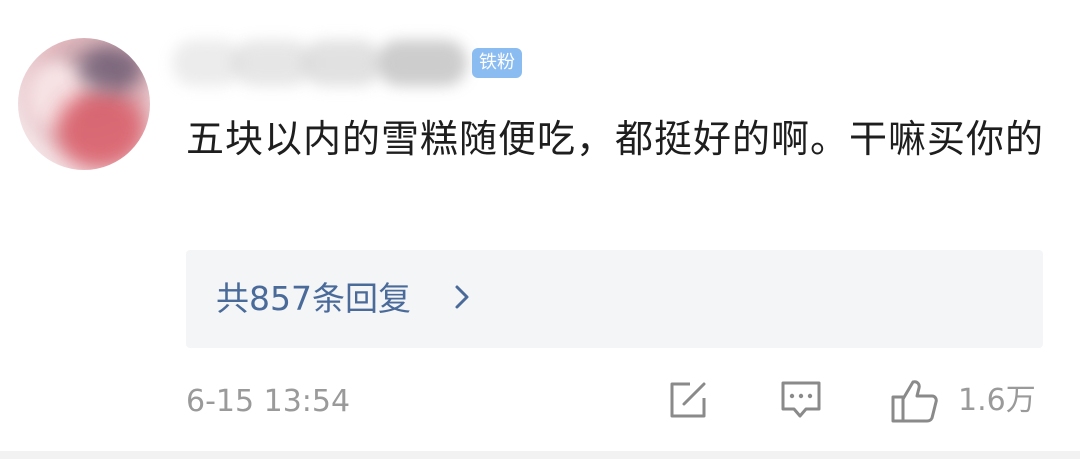 This screenshot has width=1080, height=459. Describe the element at coordinates (997, 400) in the screenshot. I see `like-count: 1.6万` at that location.